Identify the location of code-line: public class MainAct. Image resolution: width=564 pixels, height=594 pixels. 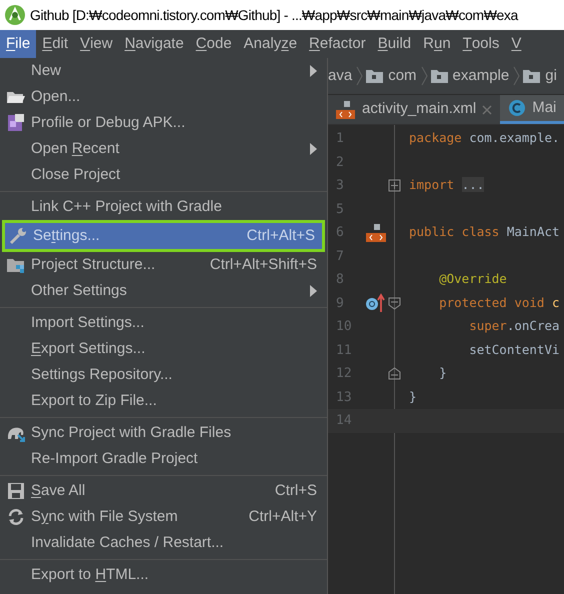
(484, 232).